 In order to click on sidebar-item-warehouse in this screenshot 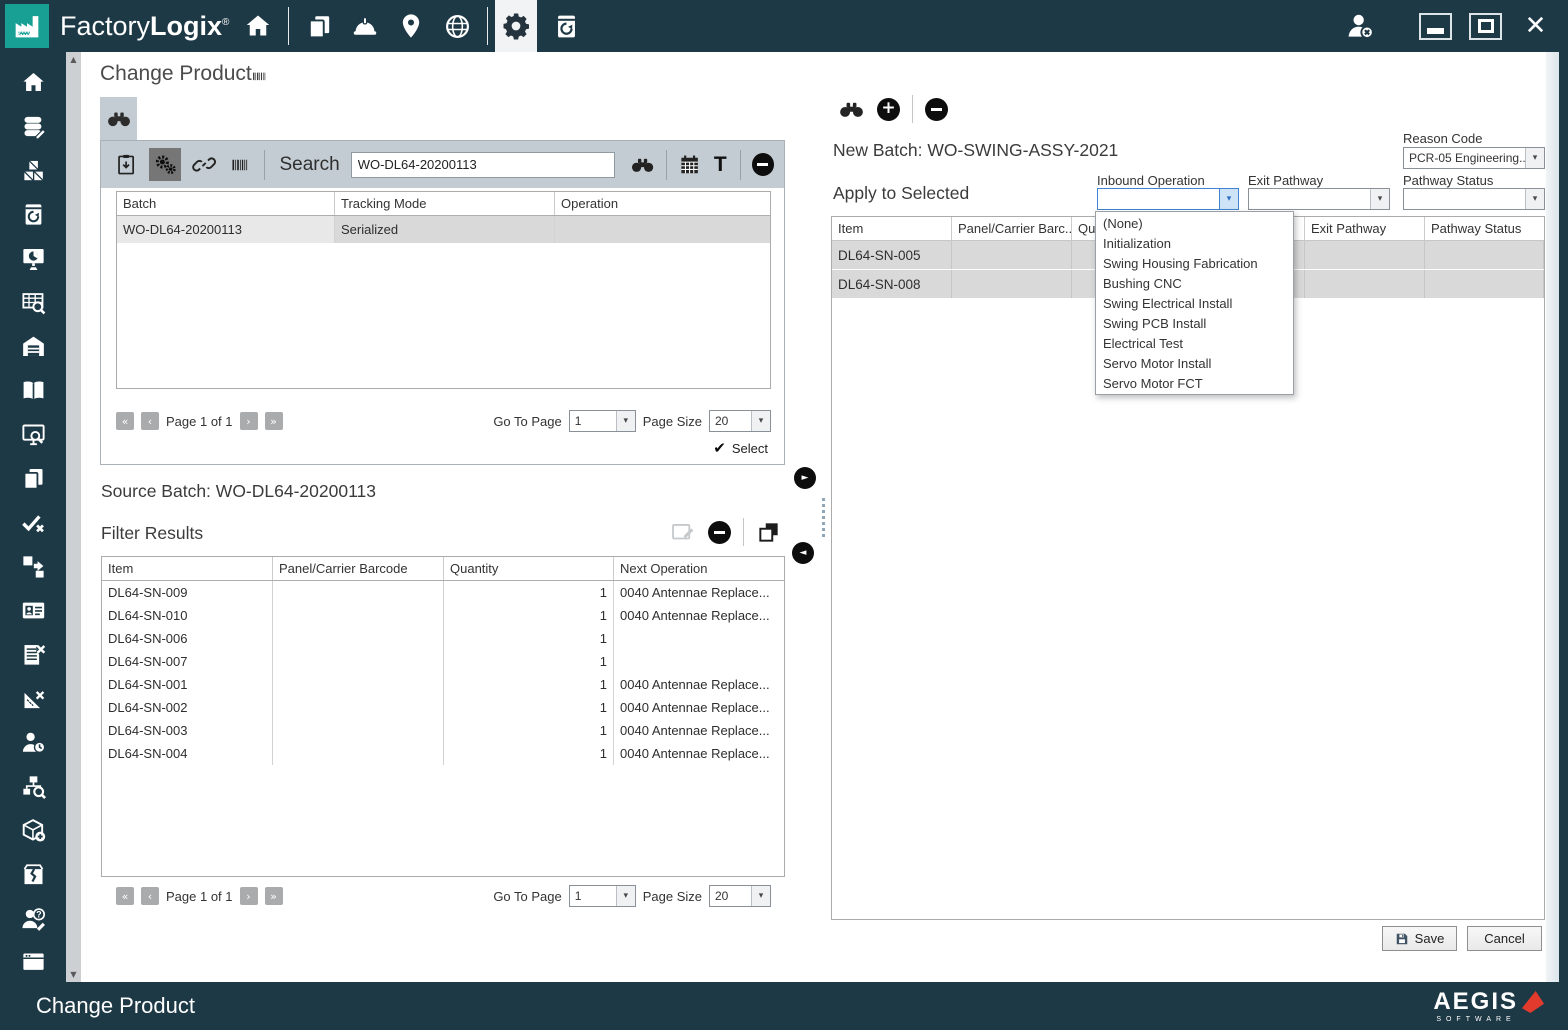, I will do `click(33, 346)`.